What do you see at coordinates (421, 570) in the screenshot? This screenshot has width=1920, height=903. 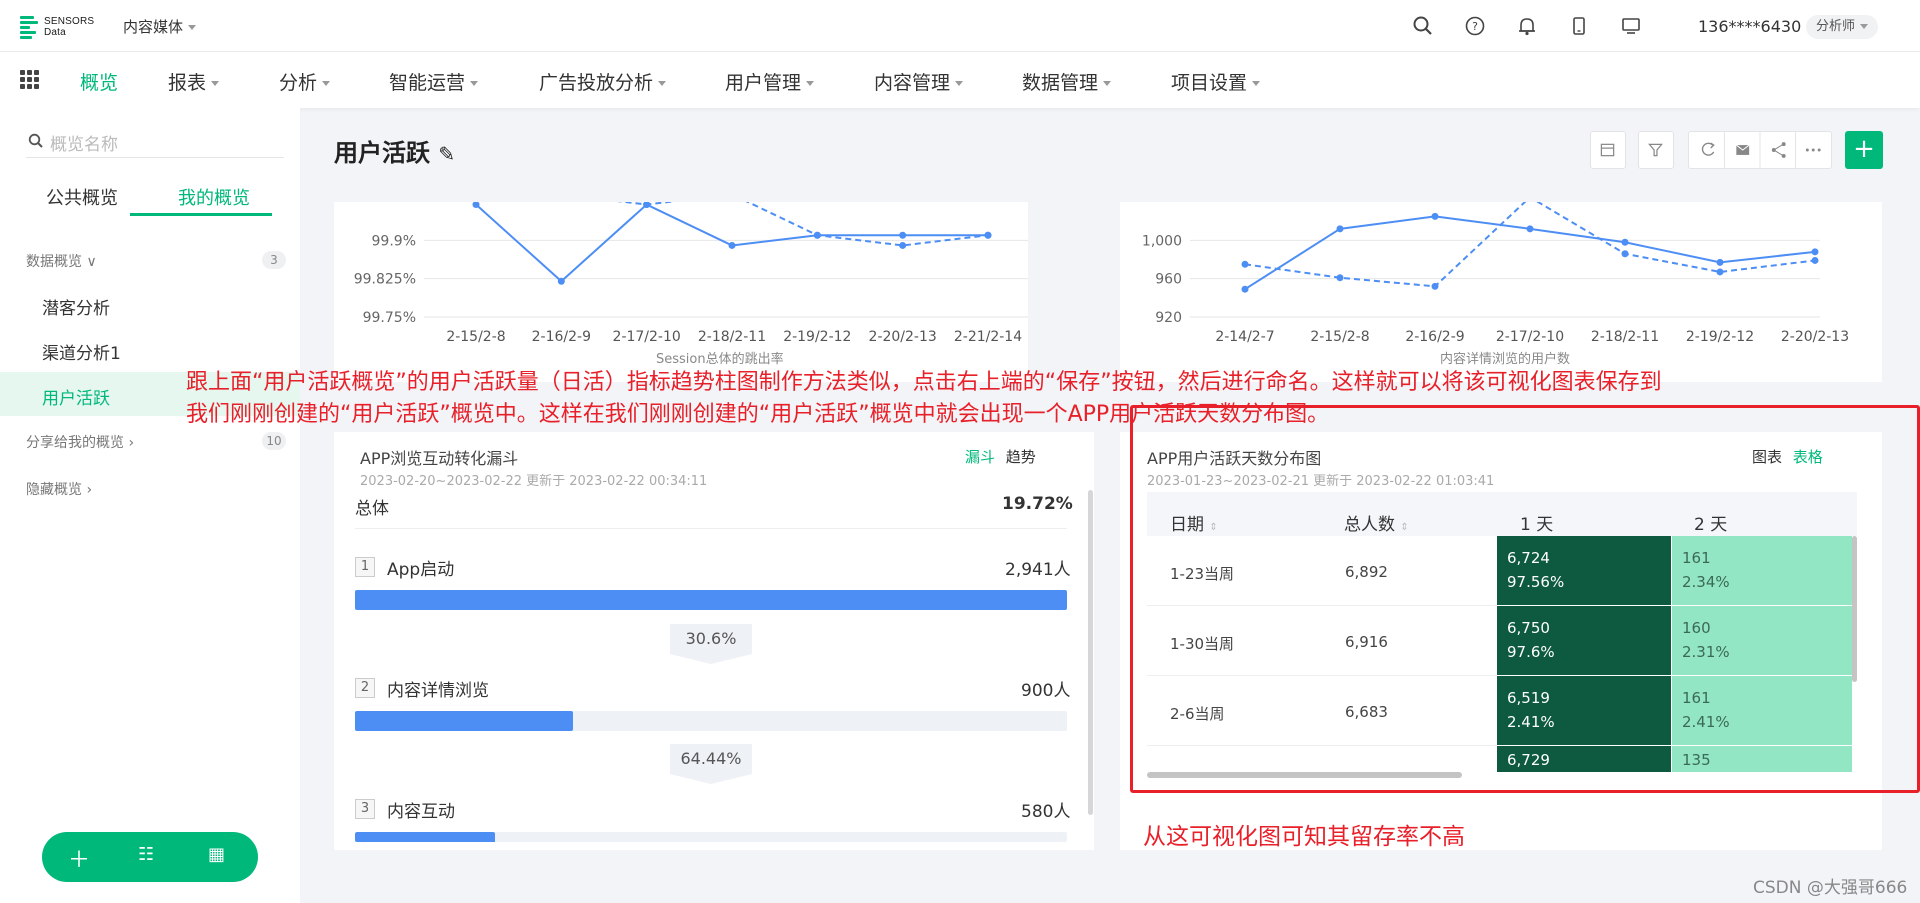 I see `funnel-step-name: App启动` at bounding box center [421, 570].